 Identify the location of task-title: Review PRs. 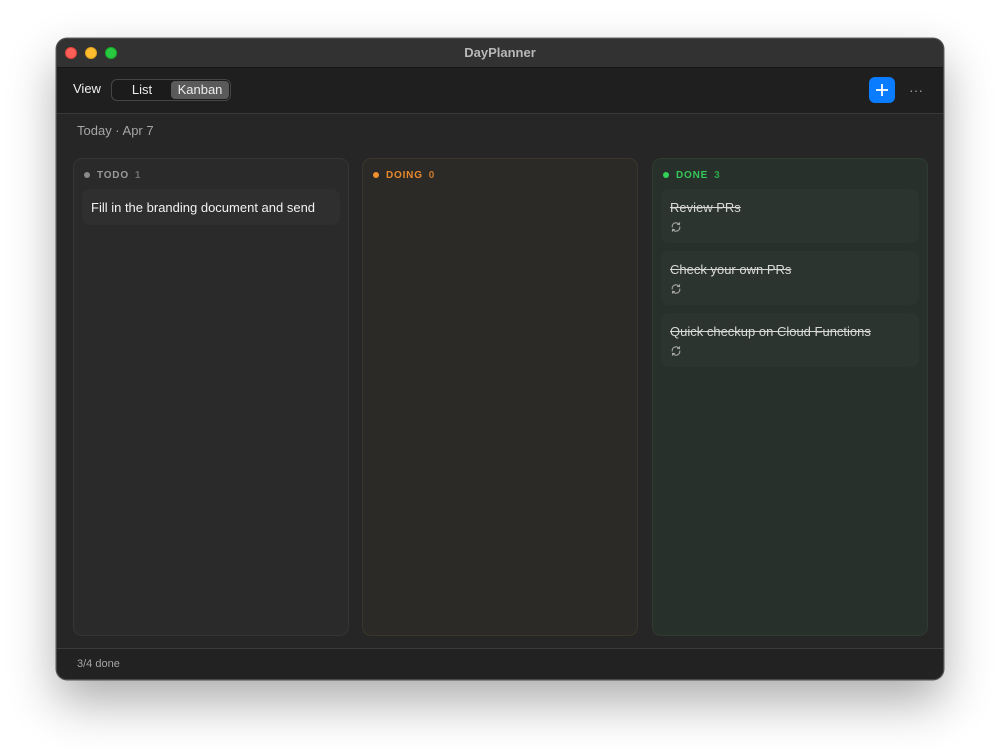
(705, 207).